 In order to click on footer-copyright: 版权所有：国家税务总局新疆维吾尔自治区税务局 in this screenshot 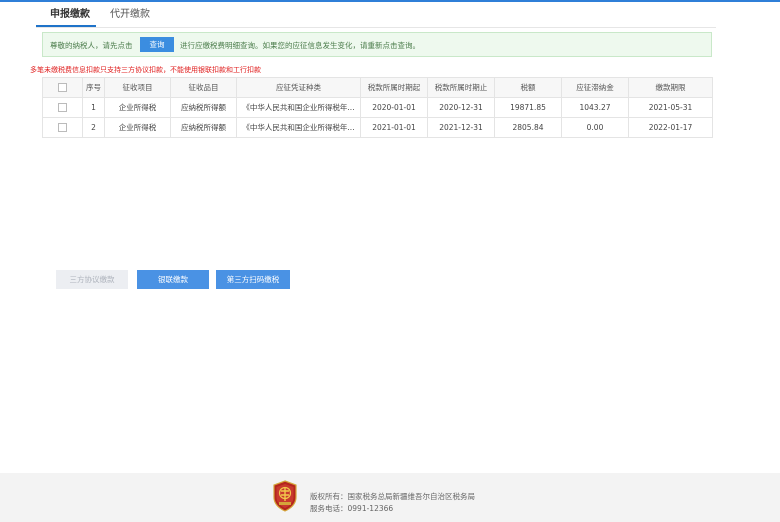, I will do `click(392, 496)`.